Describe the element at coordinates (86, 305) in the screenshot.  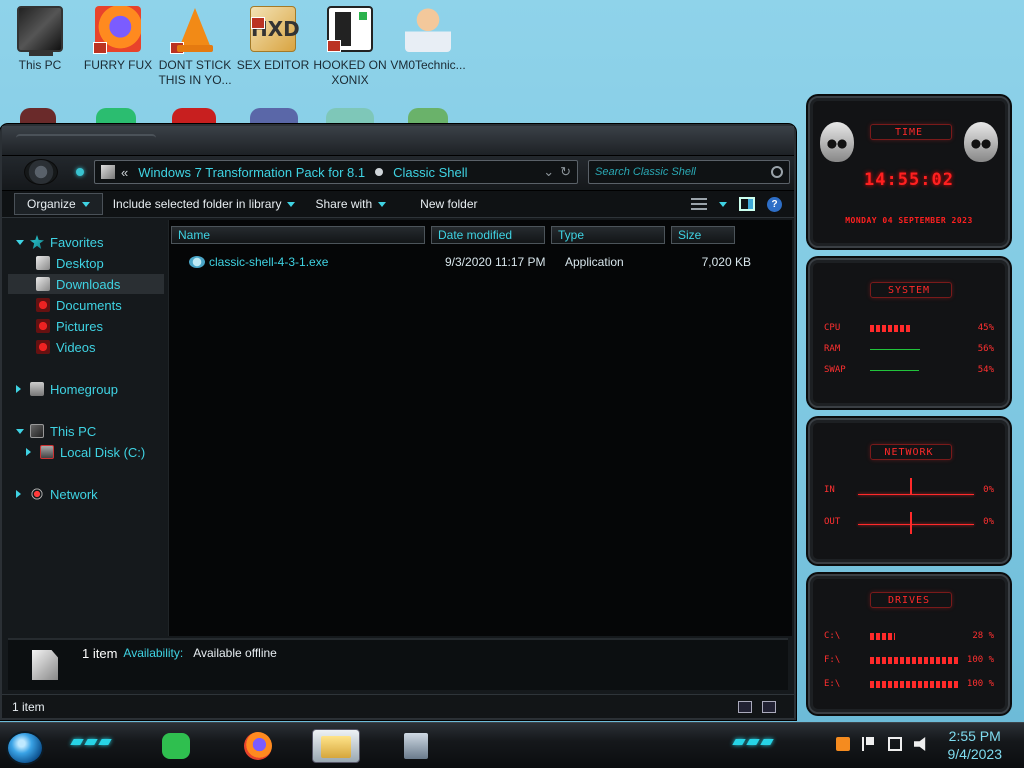
I see `nav-item-documents: Documents` at that location.